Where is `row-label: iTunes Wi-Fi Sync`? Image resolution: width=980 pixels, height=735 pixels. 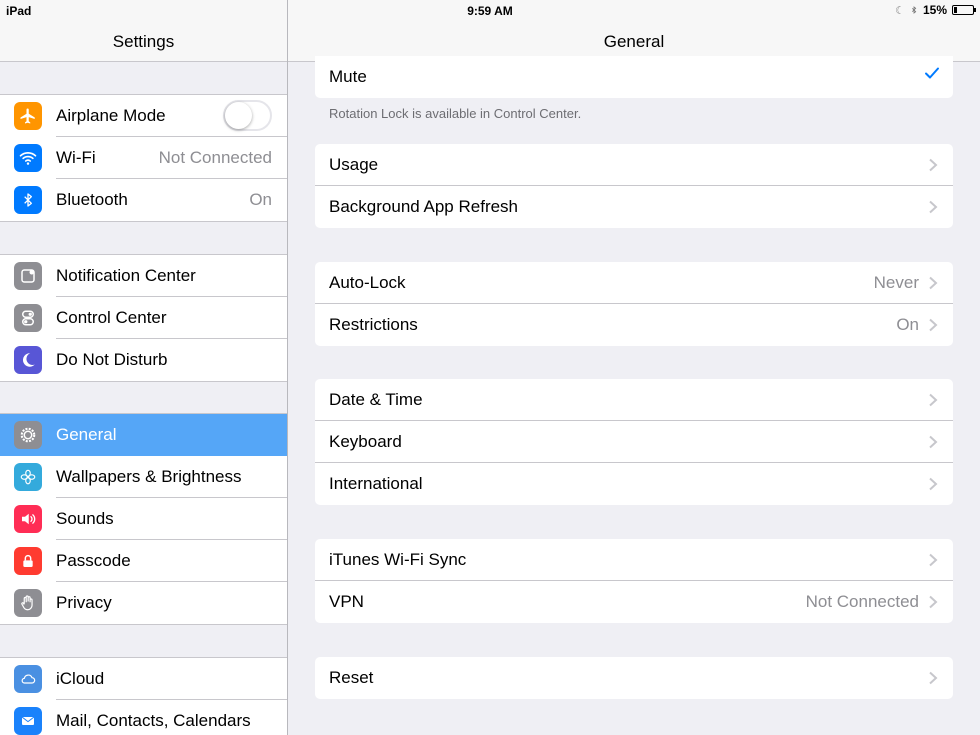 row-label: iTunes Wi-Fi Sync is located at coordinates (398, 559).